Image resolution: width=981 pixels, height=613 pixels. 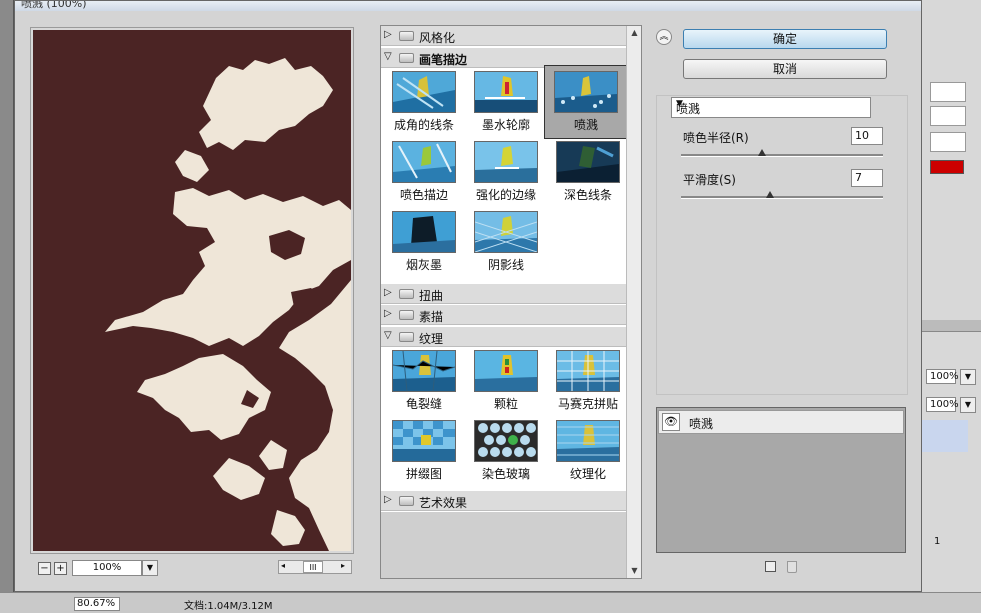 What do you see at coordinates (867, 136) in the screenshot?
I see `spray-radius-input: 10` at bounding box center [867, 136].